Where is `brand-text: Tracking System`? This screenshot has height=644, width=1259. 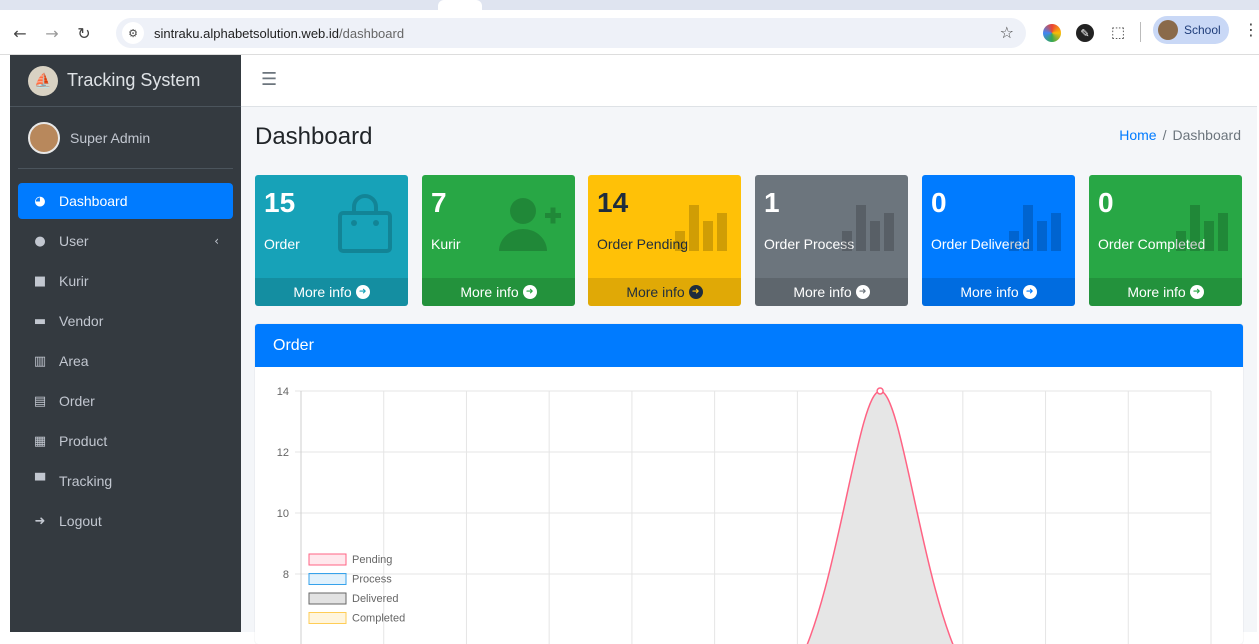
brand-text: Tracking System is located at coordinates (134, 80).